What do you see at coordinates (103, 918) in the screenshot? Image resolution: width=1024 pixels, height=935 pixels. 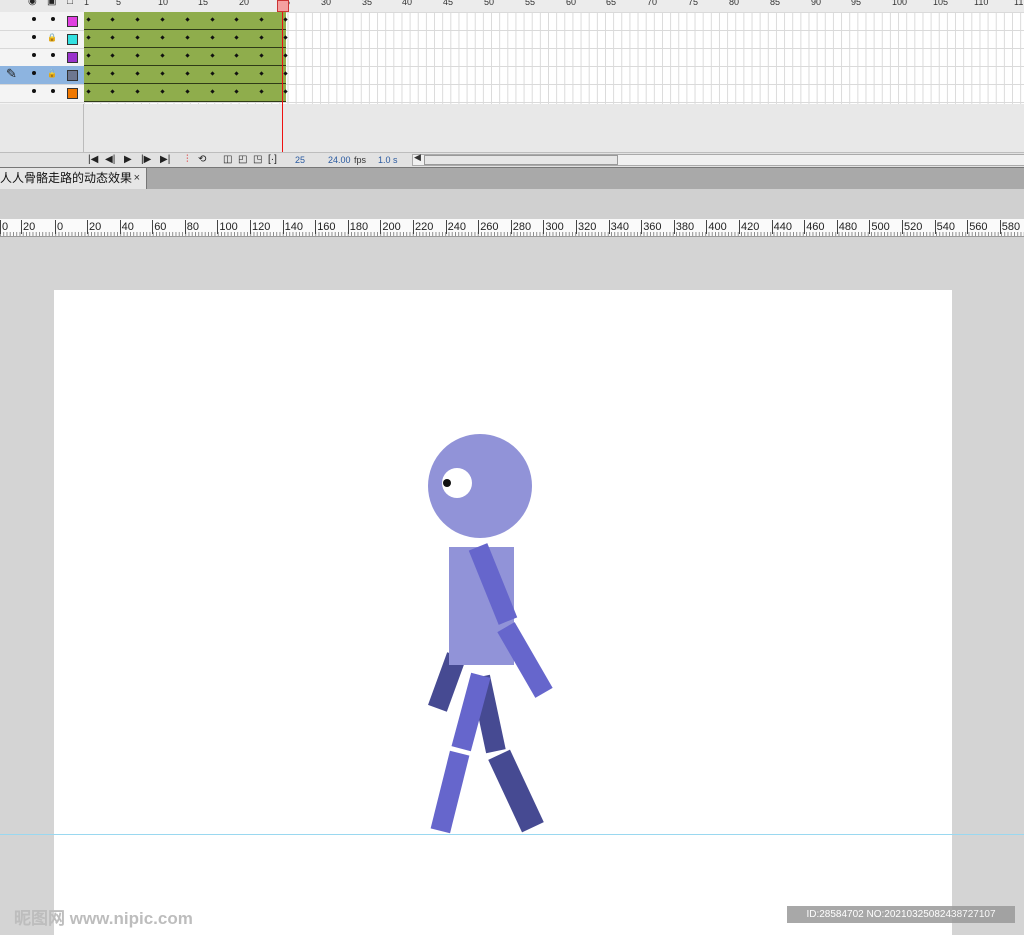 I see `watermark-left: 昵图网 www.nipic.com` at bounding box center [103, 918].